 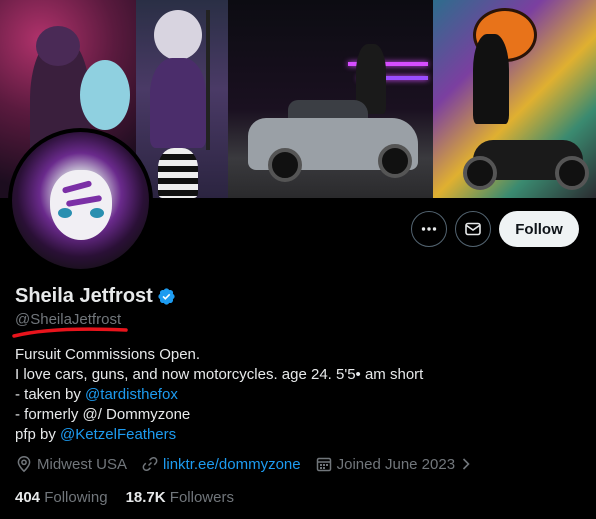 I want to click on more-options-button, so click(x=429, y=229).